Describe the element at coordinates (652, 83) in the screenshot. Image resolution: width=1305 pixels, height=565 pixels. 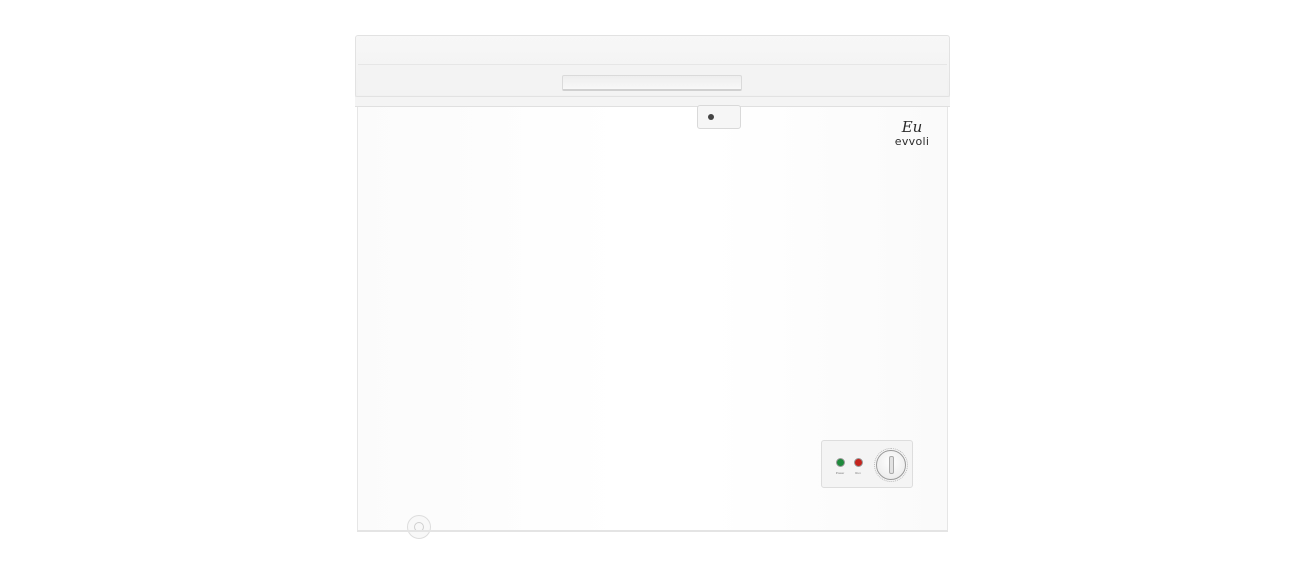
I see `lid-handle` at that location.